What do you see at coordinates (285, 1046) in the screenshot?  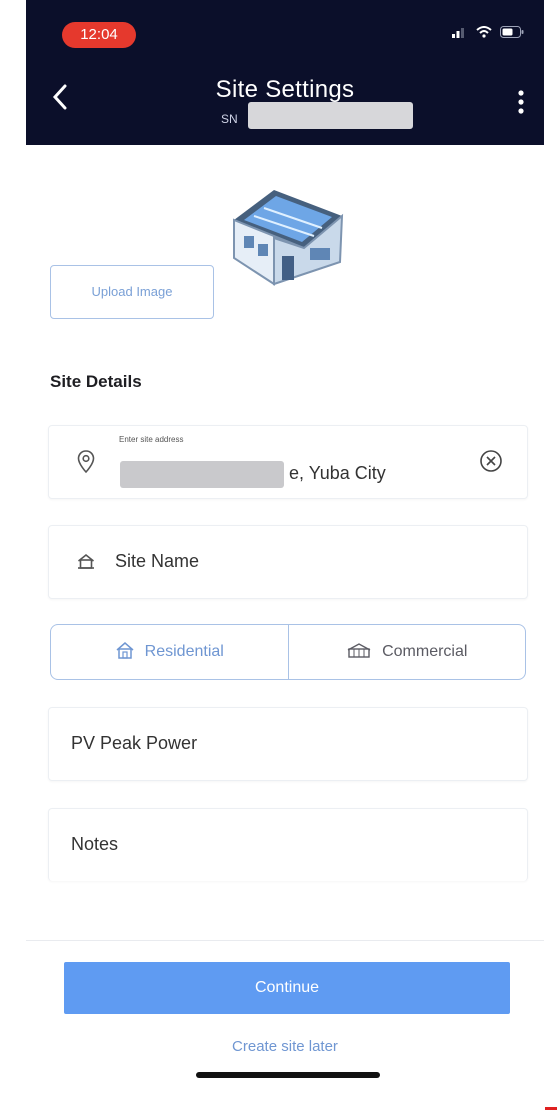 I see `create-site-later-link: Create site later` at bounding box center [285, 1046].